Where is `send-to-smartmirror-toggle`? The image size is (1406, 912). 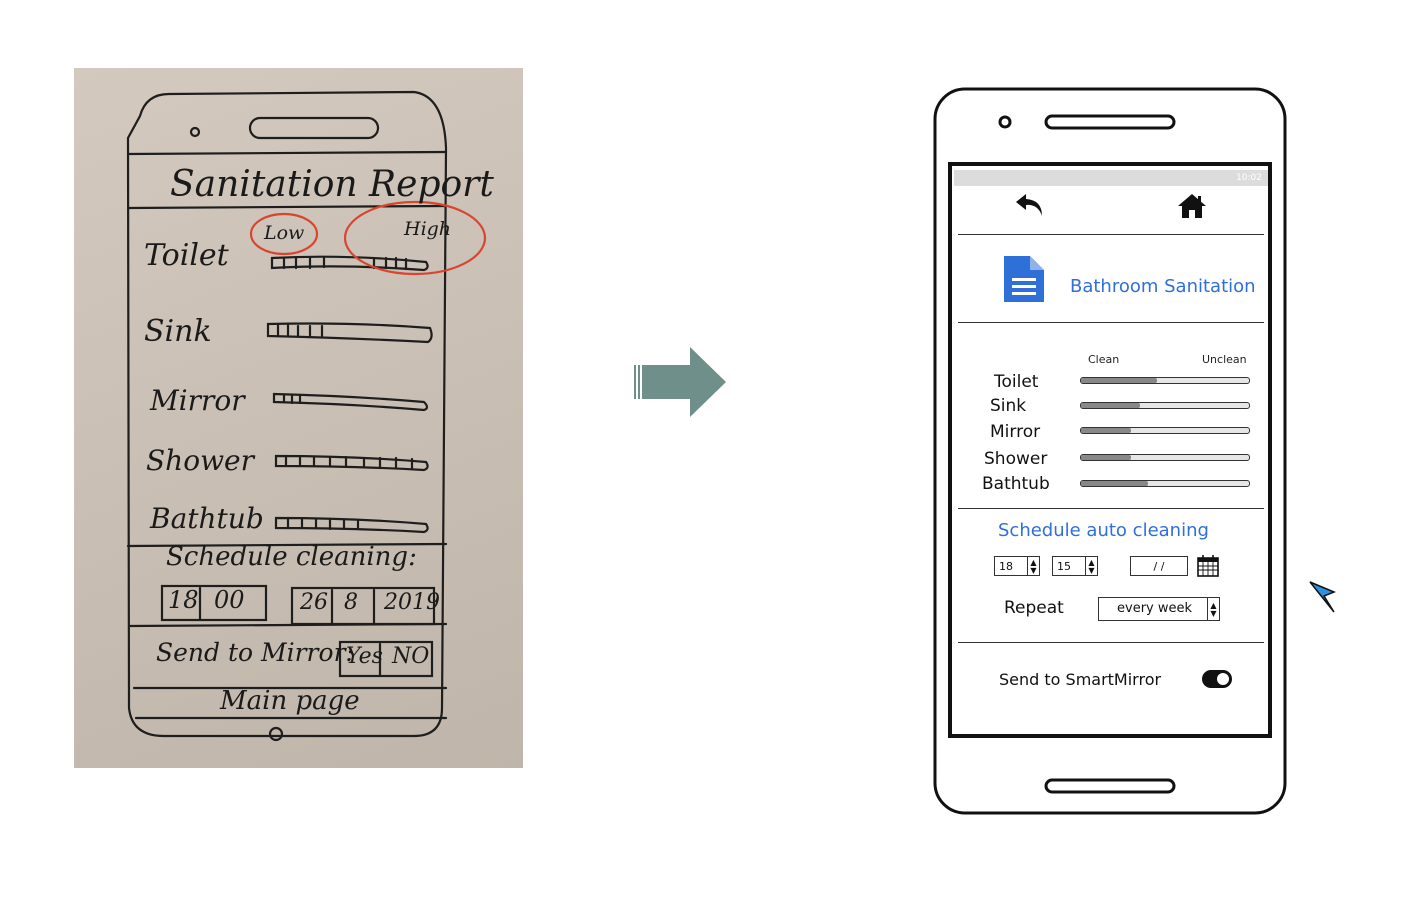
send-to-smartmirror-toggle is located at coordinates (1217, 679).